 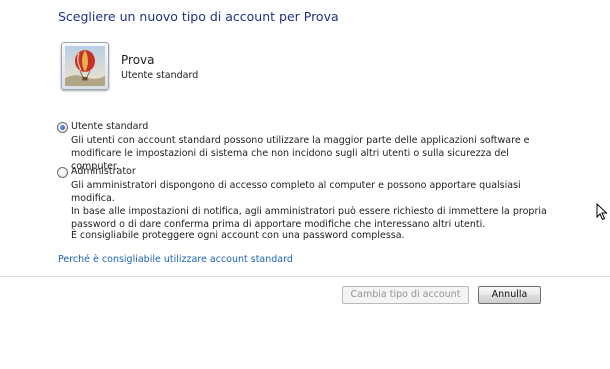 I want to click on standard-user-radio, so click(x=62, y=127).